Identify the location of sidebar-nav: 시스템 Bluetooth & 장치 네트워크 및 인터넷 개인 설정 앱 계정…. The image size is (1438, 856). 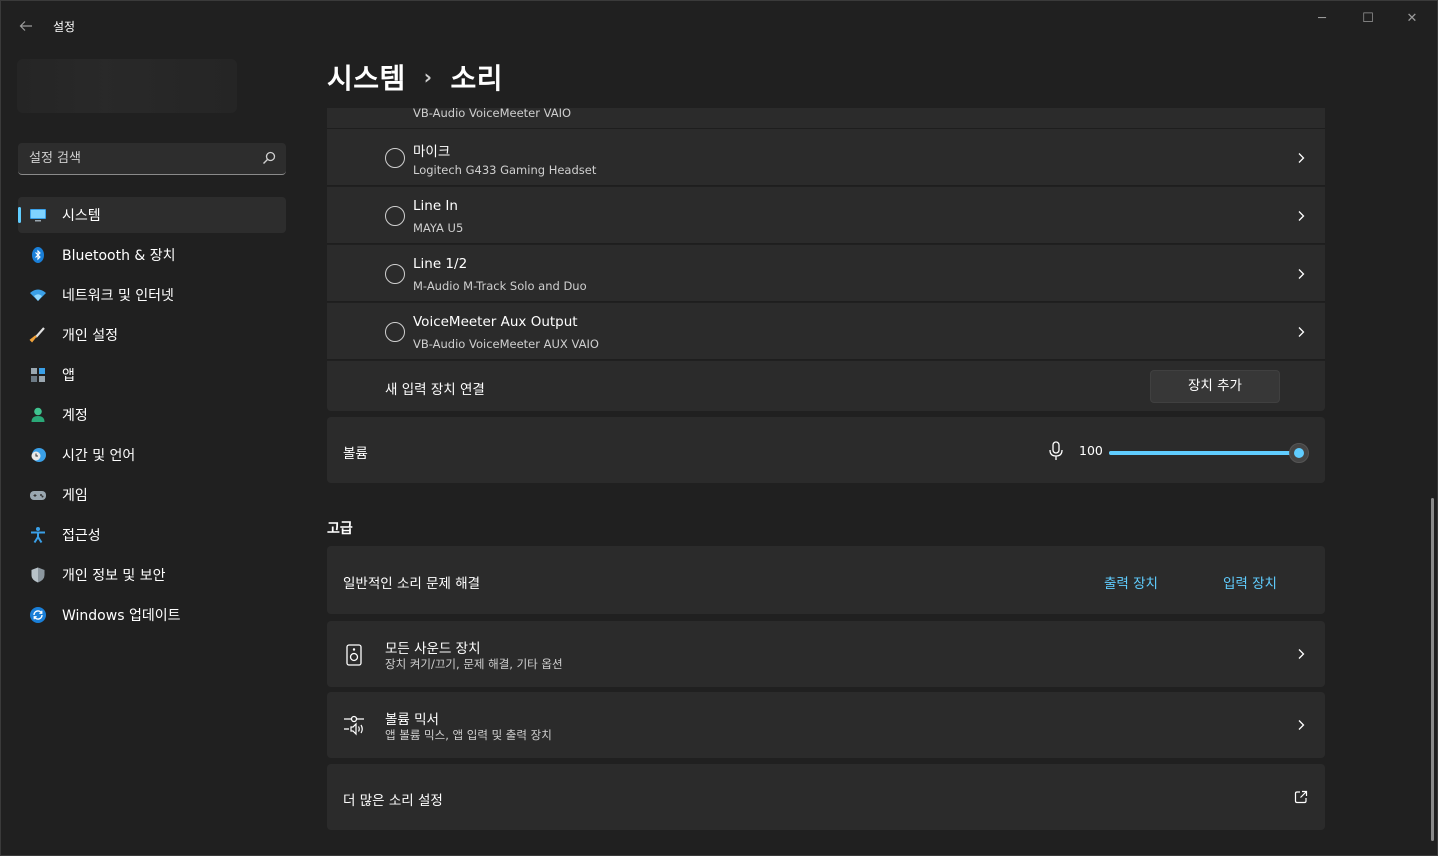
(152, 417).